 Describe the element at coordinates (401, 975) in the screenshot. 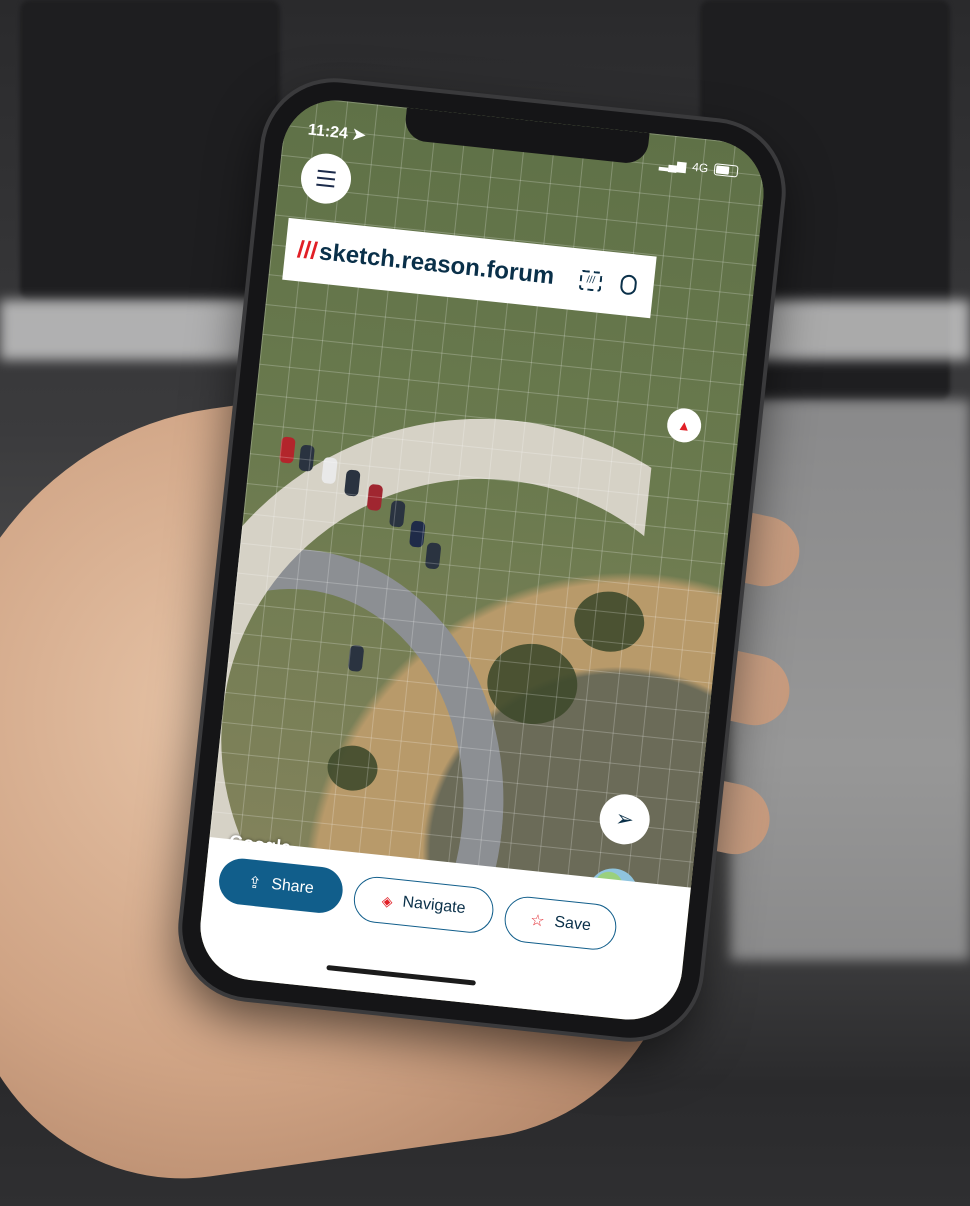

I see `home-indicator` at that location.